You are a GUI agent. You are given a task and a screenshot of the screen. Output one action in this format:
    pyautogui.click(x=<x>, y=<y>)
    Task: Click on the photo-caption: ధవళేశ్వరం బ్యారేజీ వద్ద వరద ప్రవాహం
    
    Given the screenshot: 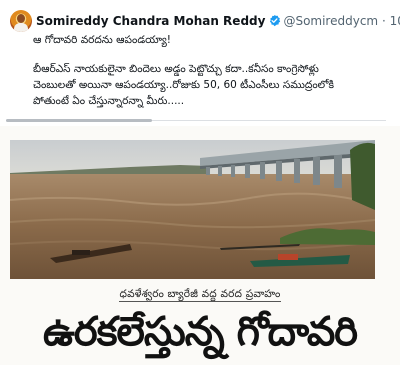 What is the action you would take?
    pyautogui.click(x=200, y=295)
    